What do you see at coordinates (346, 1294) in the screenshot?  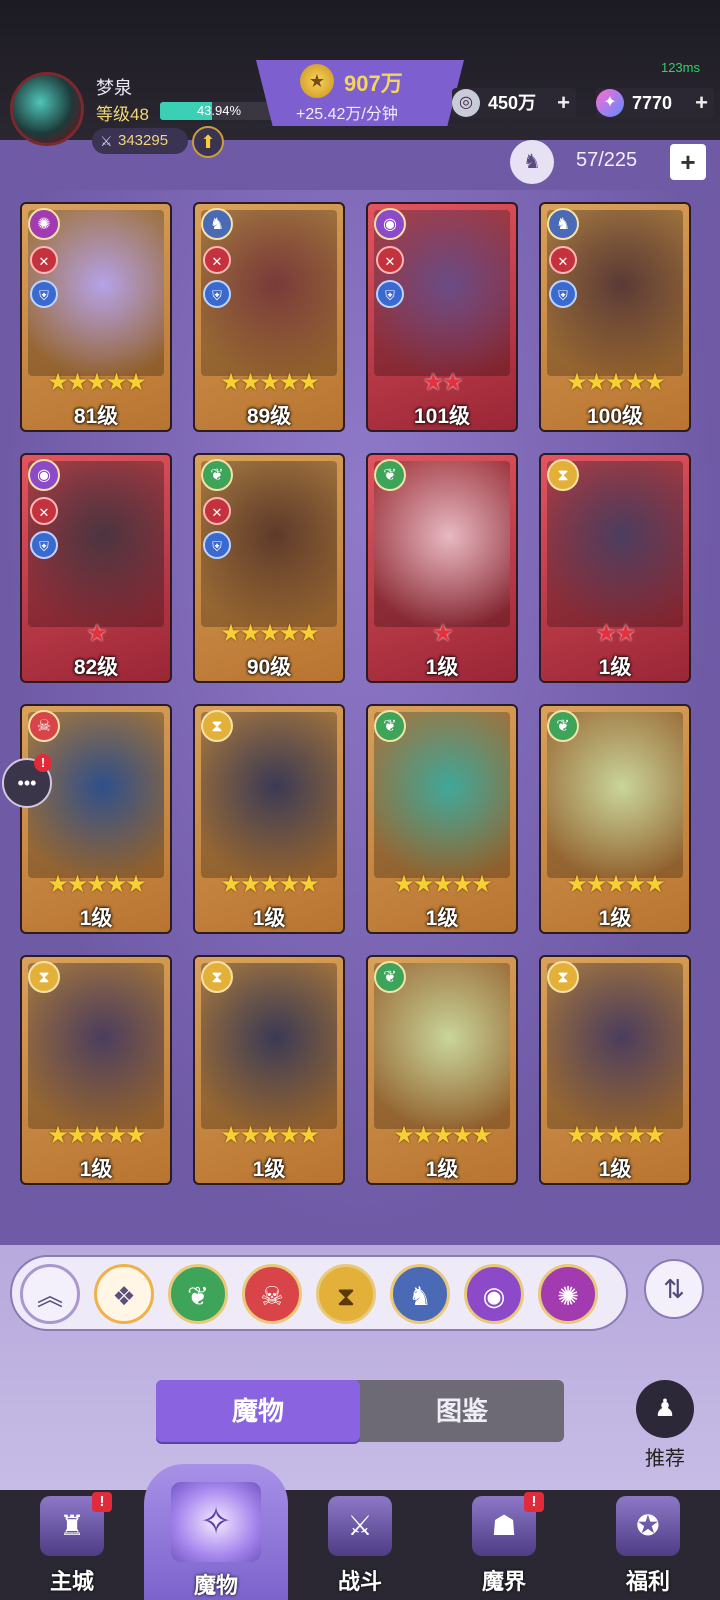 I see `hourglass-icon: ⧗` at bounding box center [346, 1294].